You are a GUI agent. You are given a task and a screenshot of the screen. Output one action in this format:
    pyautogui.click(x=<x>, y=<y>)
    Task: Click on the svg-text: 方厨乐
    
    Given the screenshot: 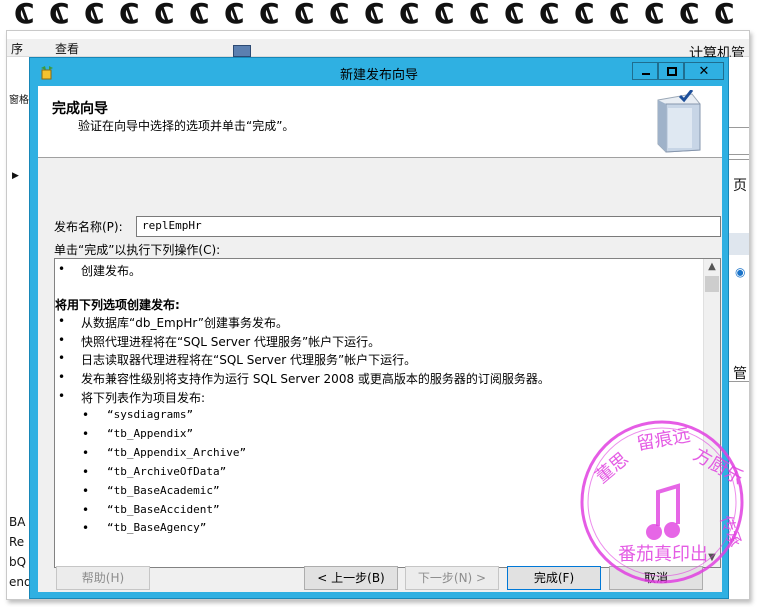 What is the action you would take?
    pyautogui.click(x=718, y=466)
    